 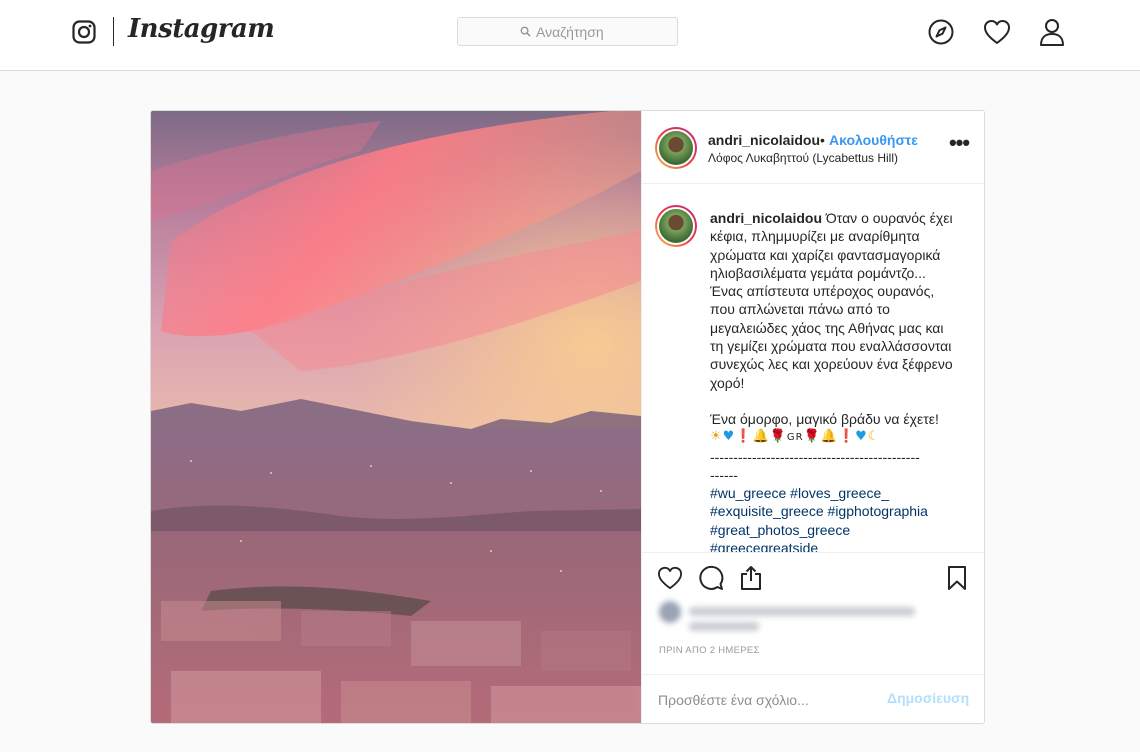 What do you see at coordinates (941, 32) in the screenshot?
I see `explore-compass-icon` at bounding box center [941, 32].